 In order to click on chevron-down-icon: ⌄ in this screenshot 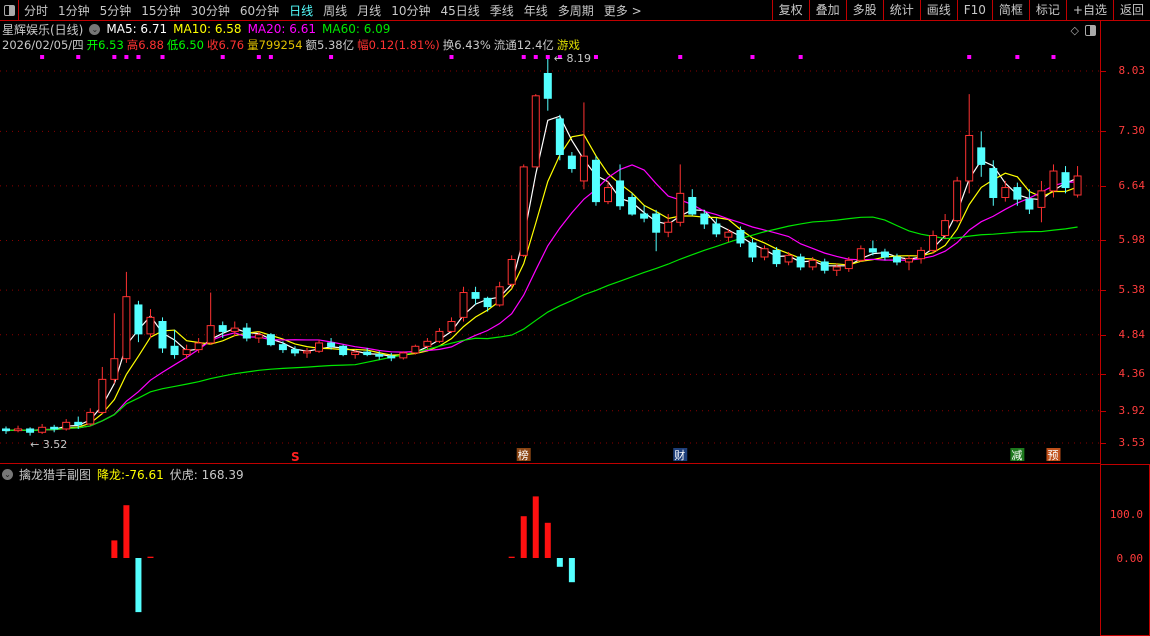, I will do `click(7, 474)`.